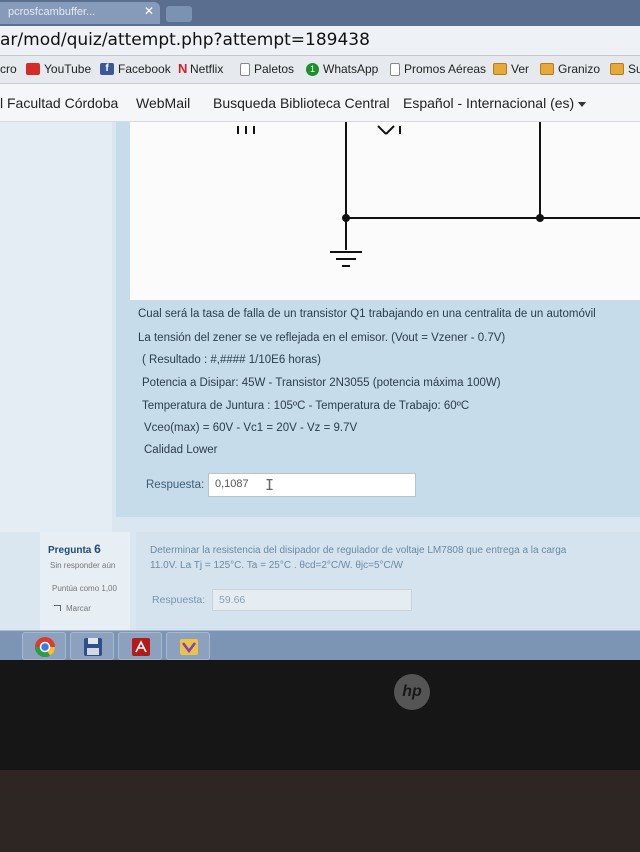 The width and height of the screenshot is (640, 852). Describe the element at coordinates (412, 692) in the screenshot. I see `hp-logo: hp` at that location.